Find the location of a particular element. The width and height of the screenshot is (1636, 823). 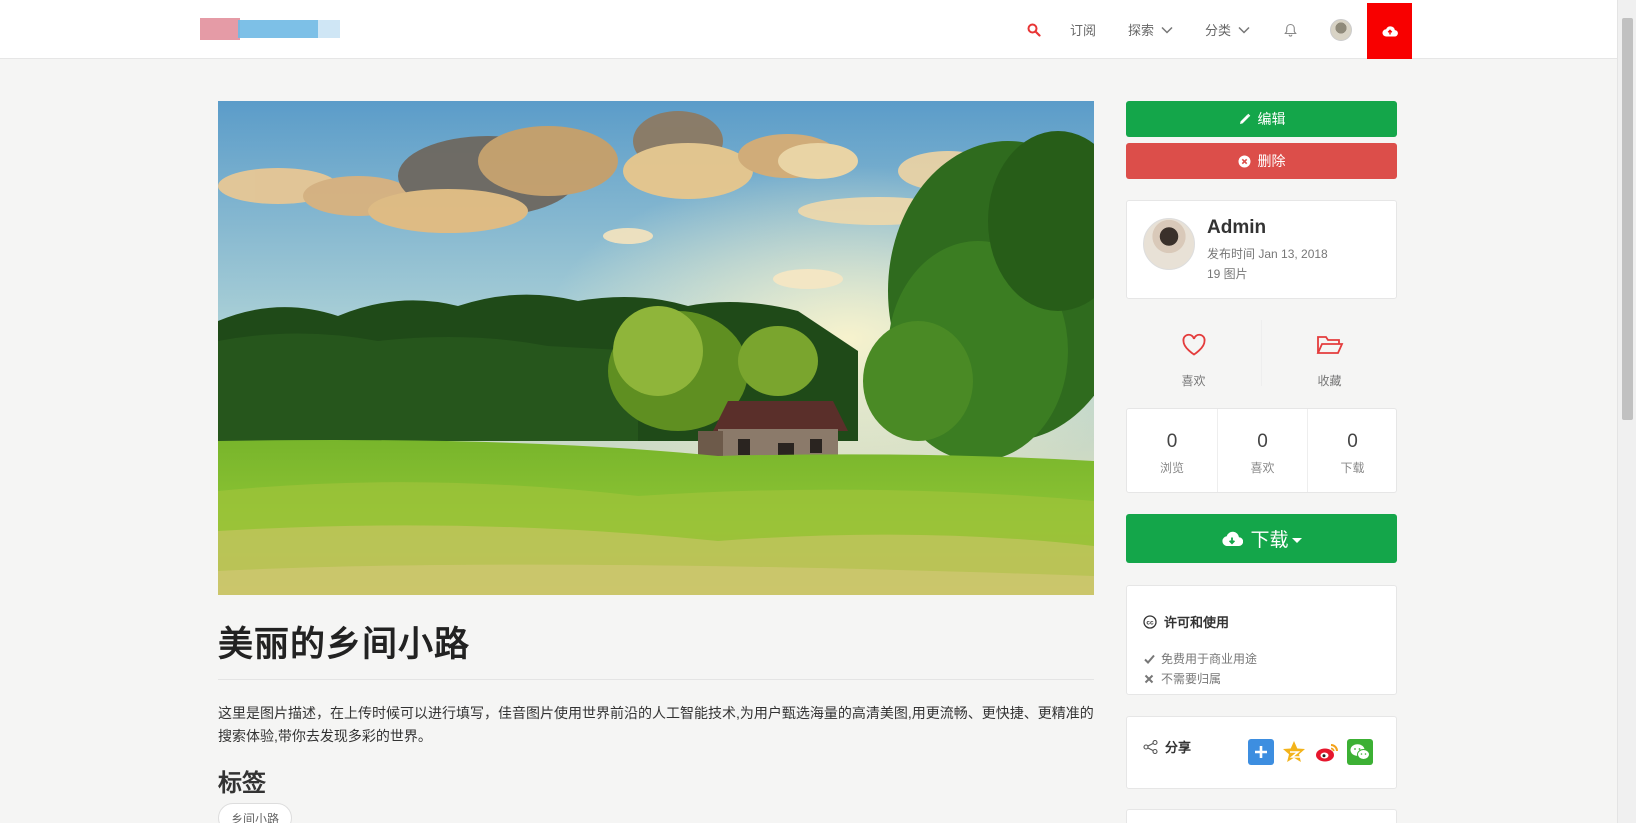

creative-commons-icon: cc is located at coordinates (1150, 621).